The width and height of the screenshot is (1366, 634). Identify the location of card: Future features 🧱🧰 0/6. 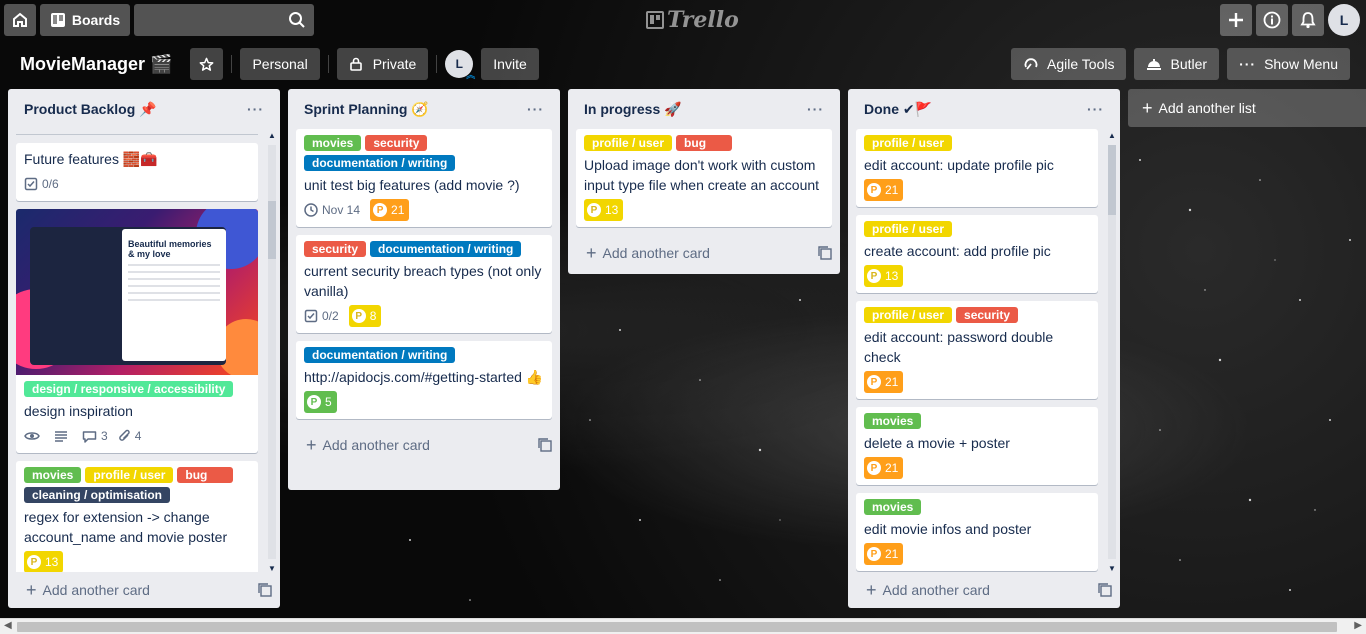
(137, 172).